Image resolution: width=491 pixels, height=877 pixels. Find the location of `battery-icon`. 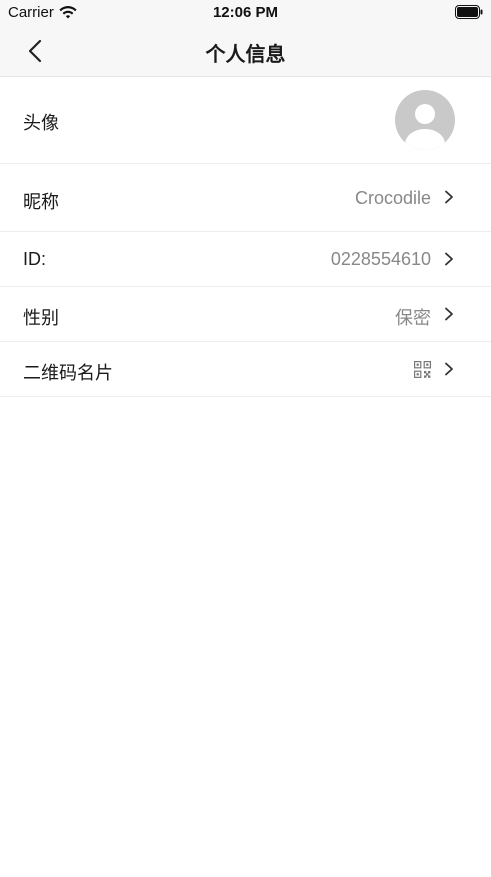

battery-icon is located at coordinates (469, 12).